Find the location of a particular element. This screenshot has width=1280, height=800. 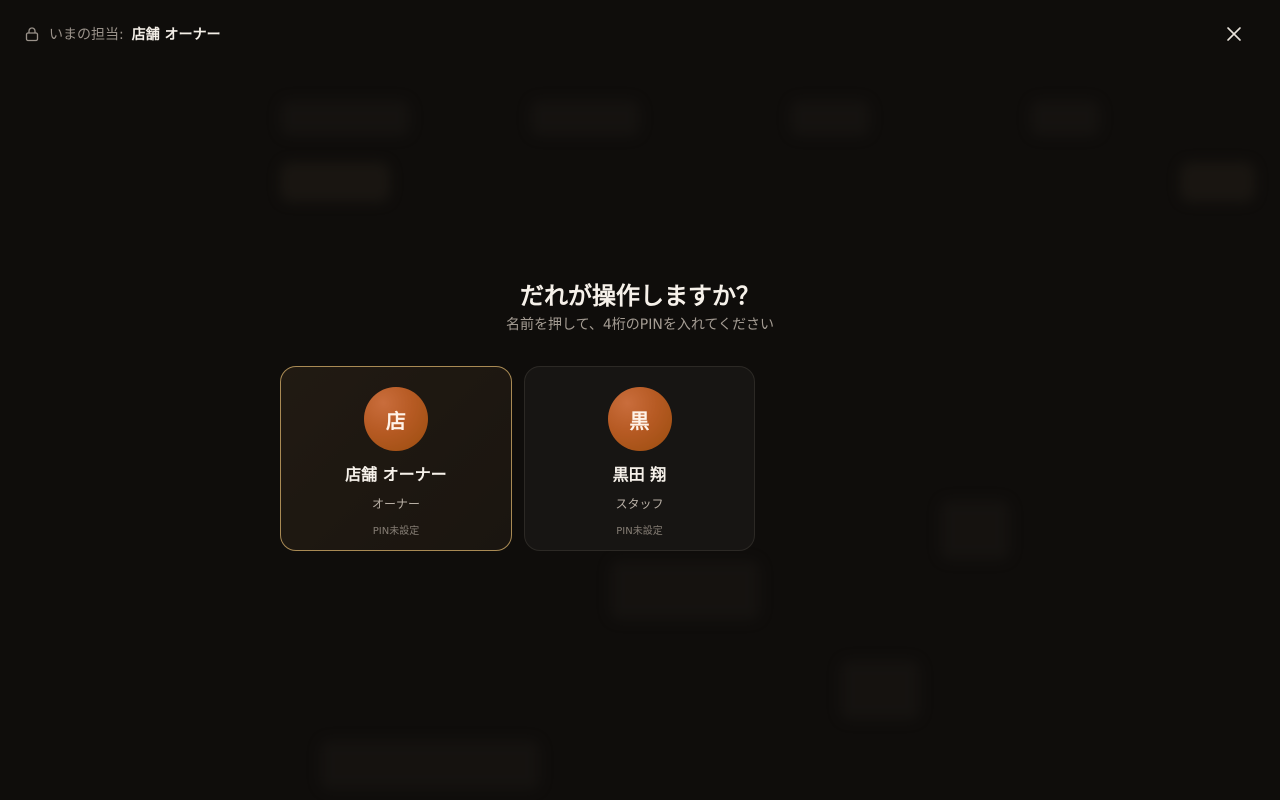

user-role: スタッフ is located at coordinates (639, 504).